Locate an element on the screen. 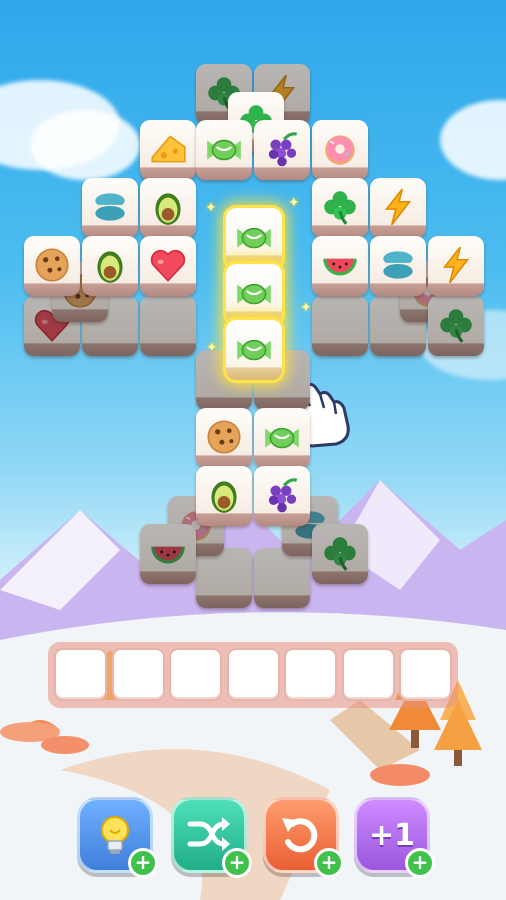  add-shuffle-badge: + is located at coordinates (237, 863).